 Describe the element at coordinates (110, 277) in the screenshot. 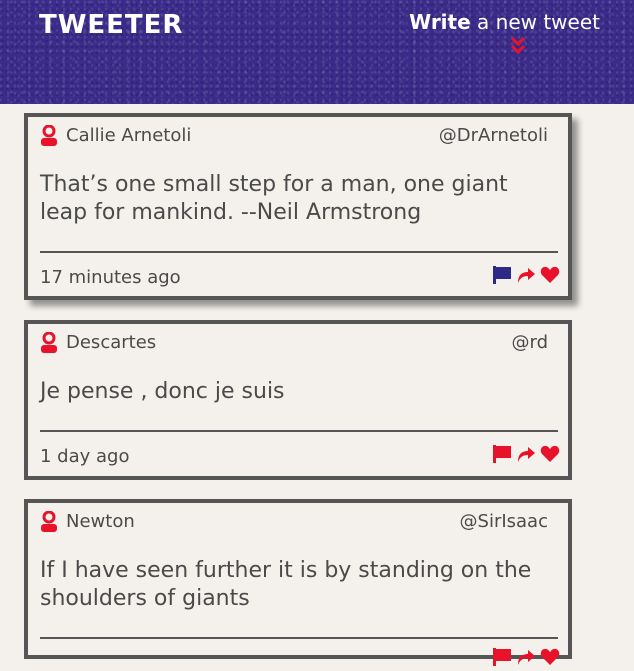

I see `tweet-timestamp: 17 minutes ago` at that location.